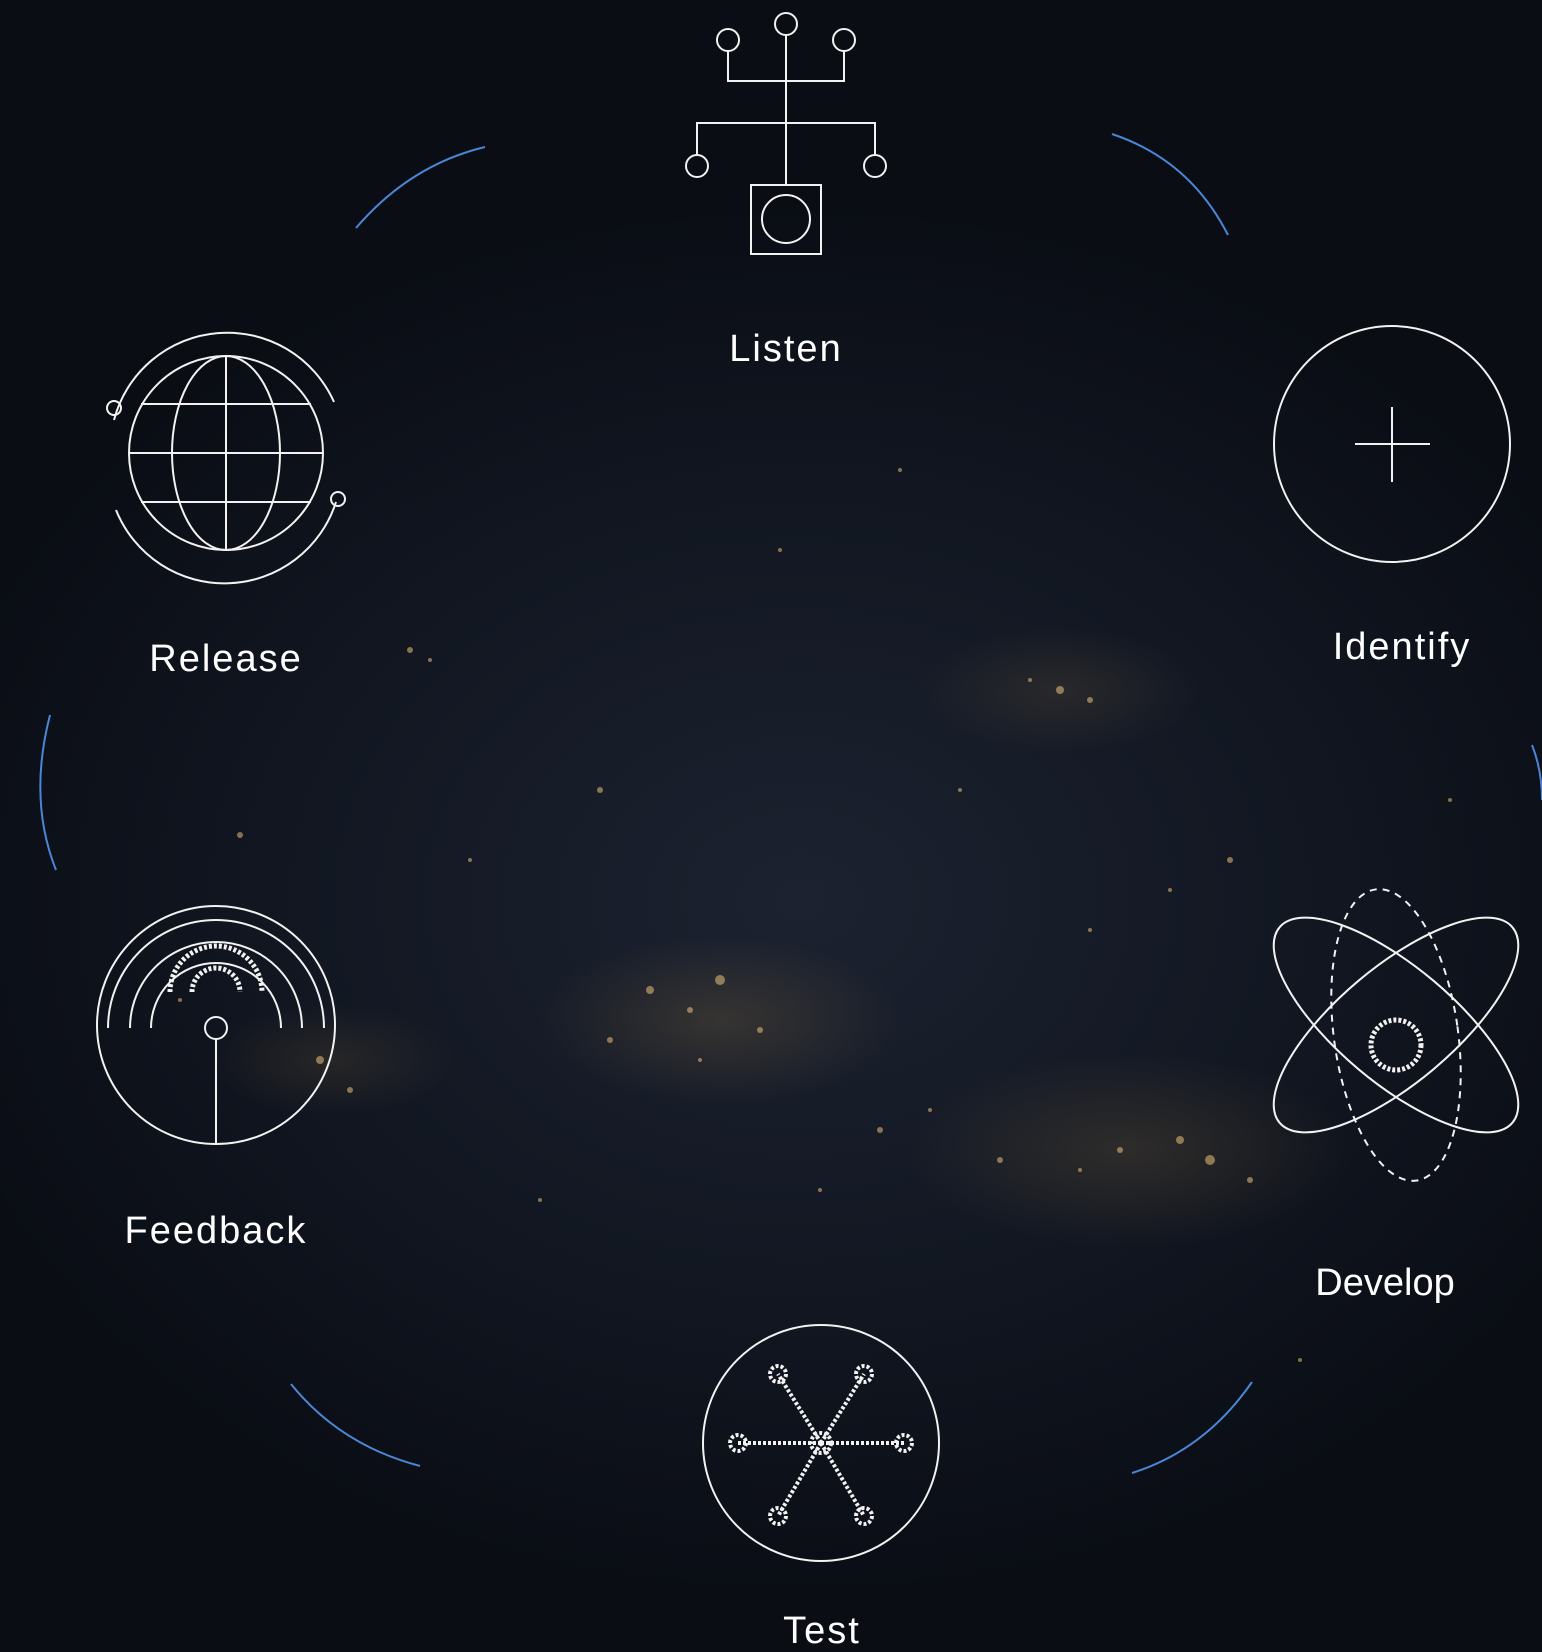  Describe the element at coordinates (48, 792) in the screenshot. I see `connector-arc-feedback-release` at that location.